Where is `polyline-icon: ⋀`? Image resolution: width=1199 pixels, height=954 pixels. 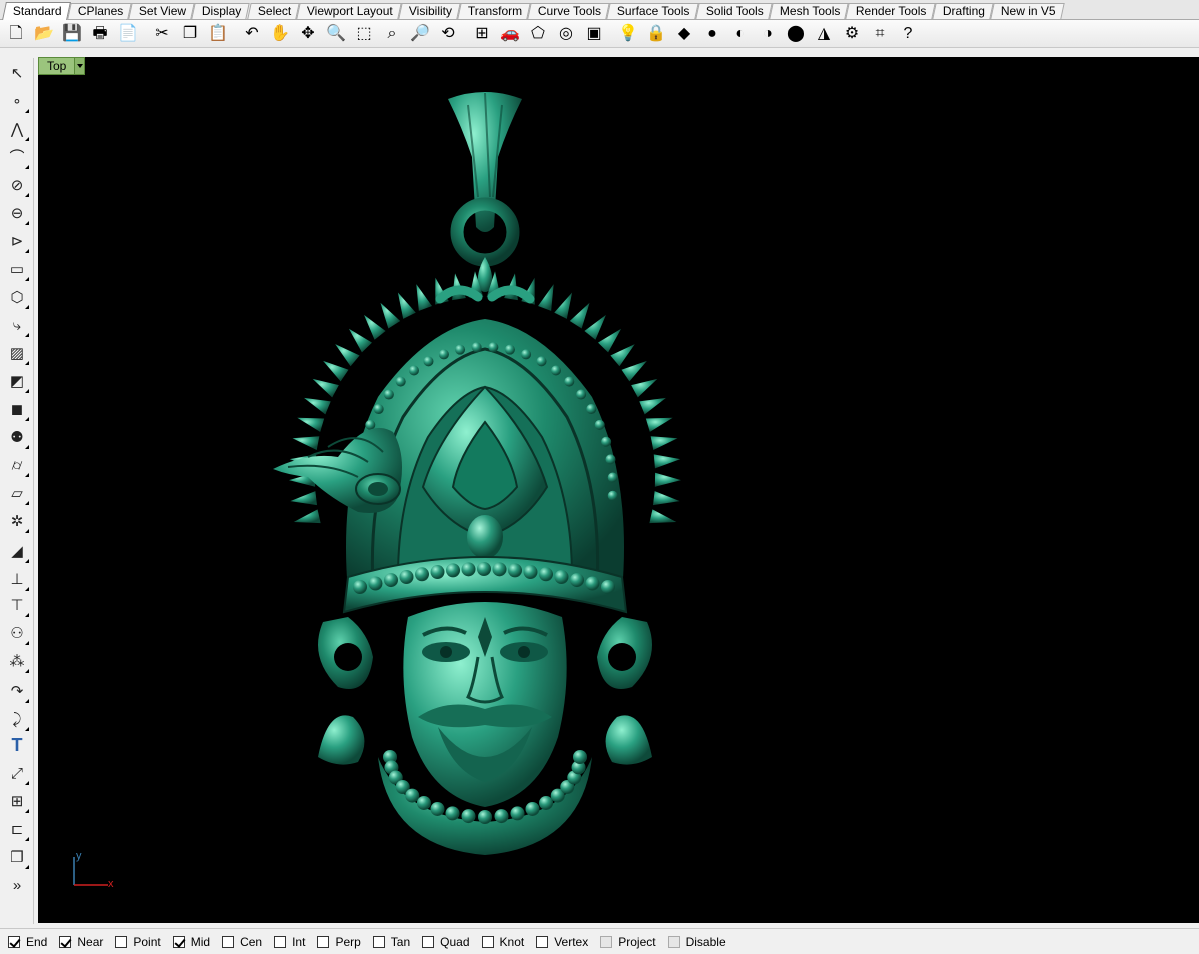 polyline-icon: ⋀ is located at coordinates (17, 129).